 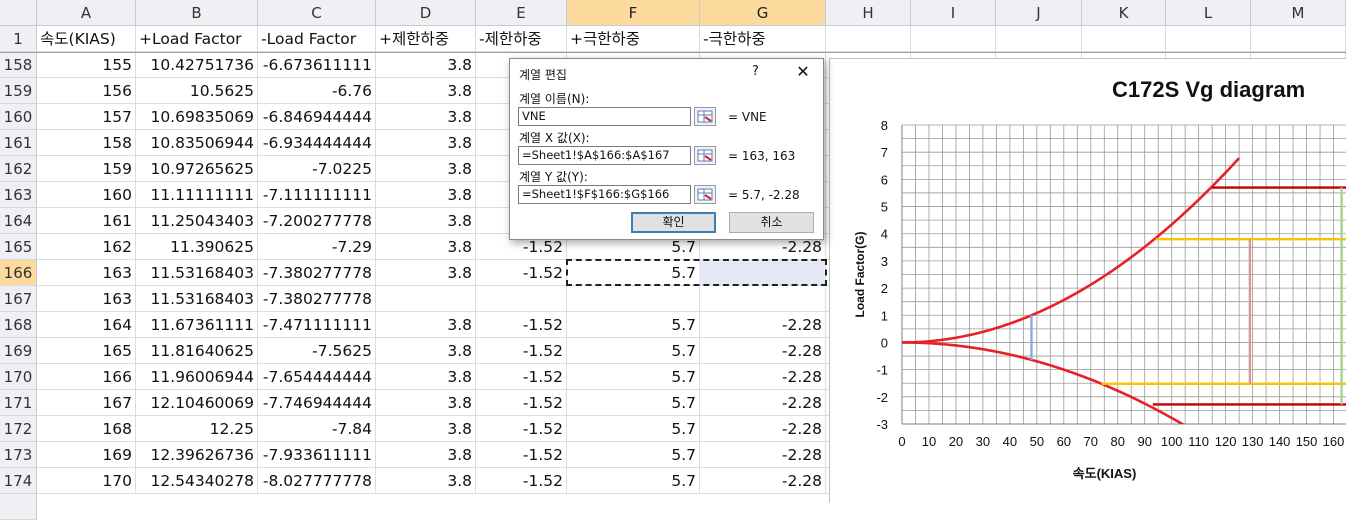 I want to click on cell-c168: -7.471111111, so click(x=317, y=325).